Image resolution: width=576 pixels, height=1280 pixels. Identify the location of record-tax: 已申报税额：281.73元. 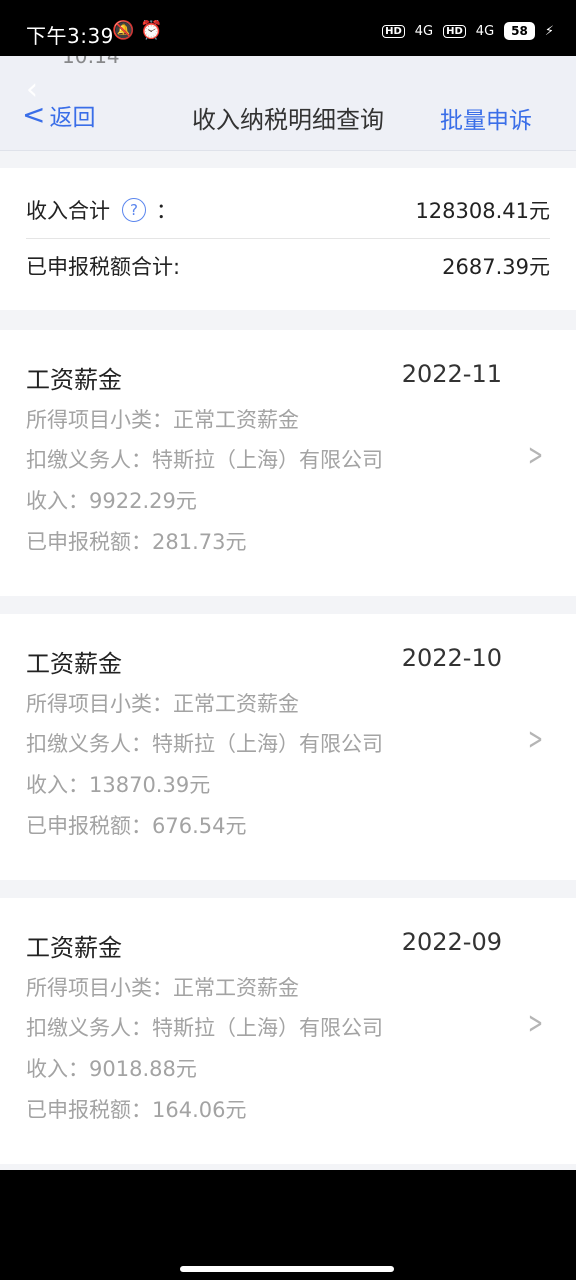
(136, 542).